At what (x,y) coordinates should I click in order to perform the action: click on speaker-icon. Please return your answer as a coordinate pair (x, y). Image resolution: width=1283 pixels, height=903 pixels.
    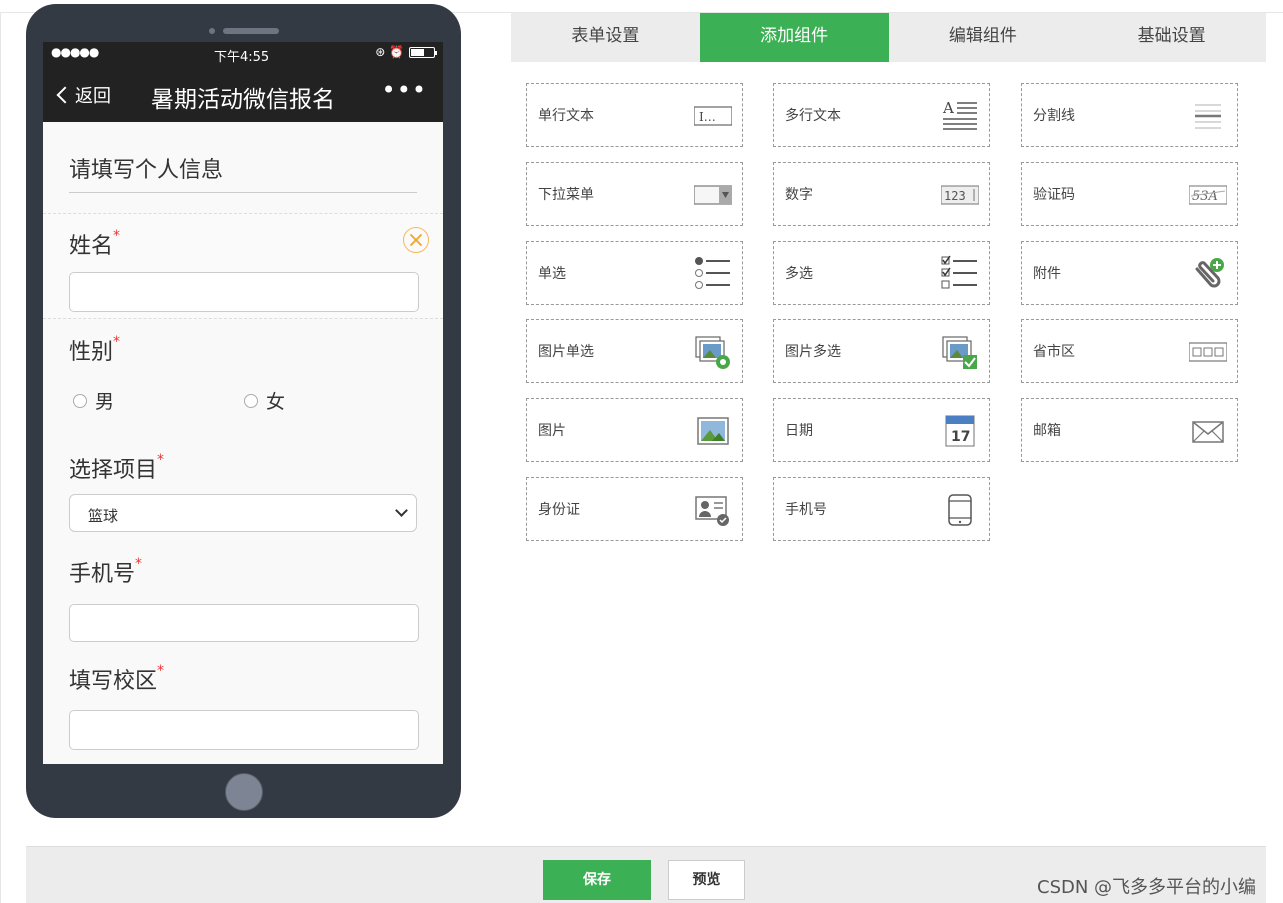
    Looking at the image, I should click on (251, 31).